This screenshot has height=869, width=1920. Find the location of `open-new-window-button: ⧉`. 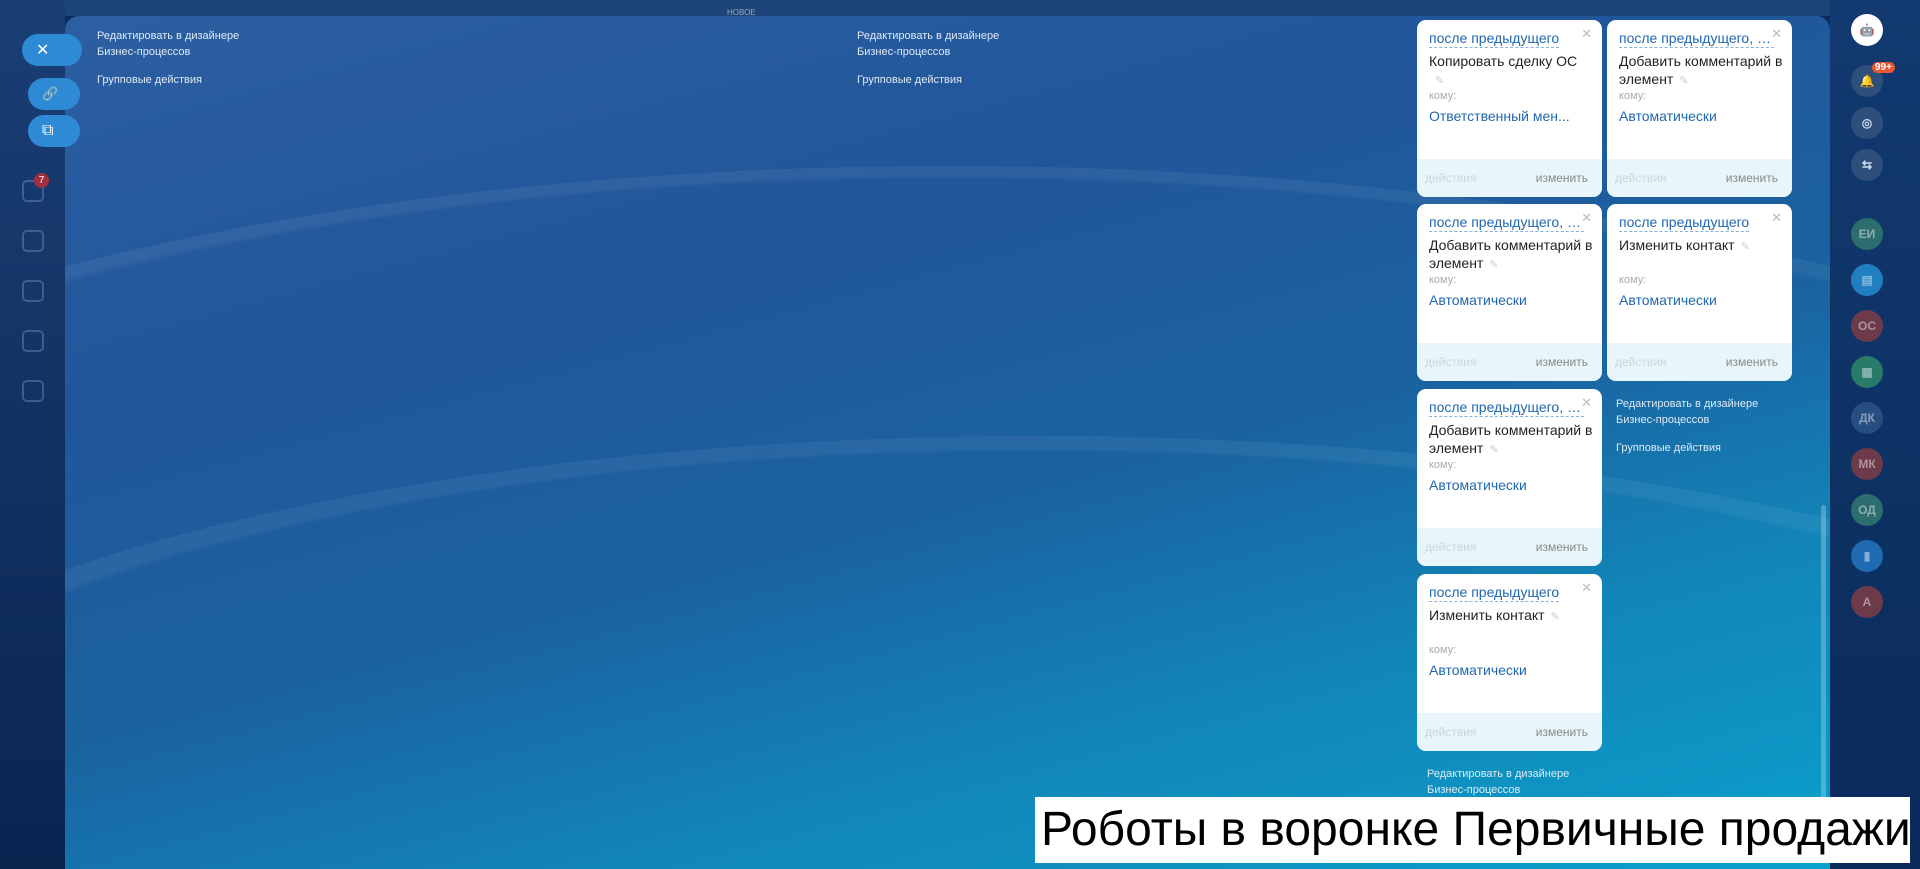

open-new-window-button: ⧉ is located at coordinates (54, 131).